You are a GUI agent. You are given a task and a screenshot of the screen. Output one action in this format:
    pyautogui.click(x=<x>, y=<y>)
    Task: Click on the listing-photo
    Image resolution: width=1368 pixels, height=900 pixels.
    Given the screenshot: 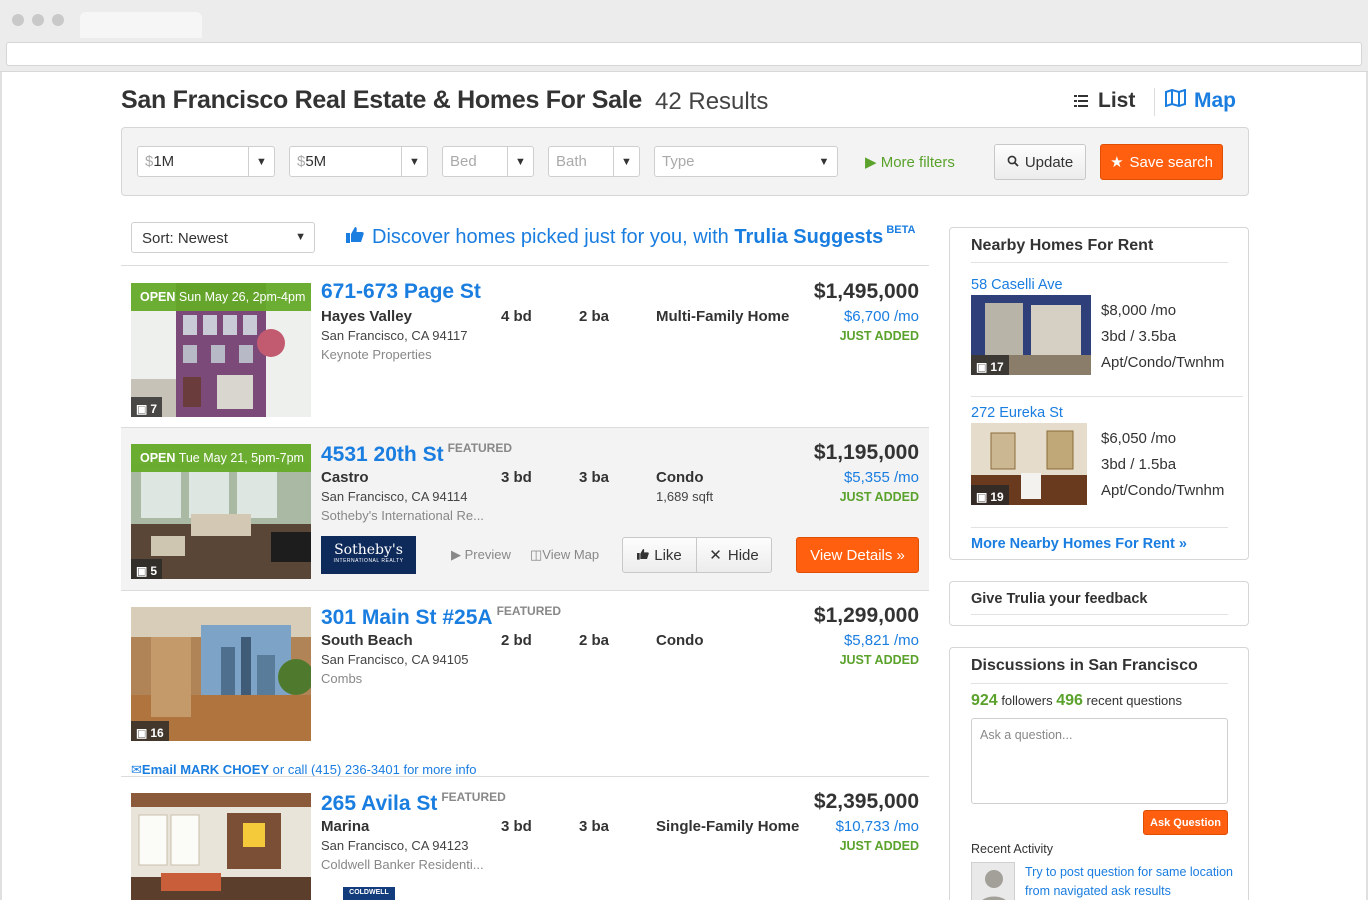 What is the action you would take?
    pyautogui.click(x=221, y=846)
    